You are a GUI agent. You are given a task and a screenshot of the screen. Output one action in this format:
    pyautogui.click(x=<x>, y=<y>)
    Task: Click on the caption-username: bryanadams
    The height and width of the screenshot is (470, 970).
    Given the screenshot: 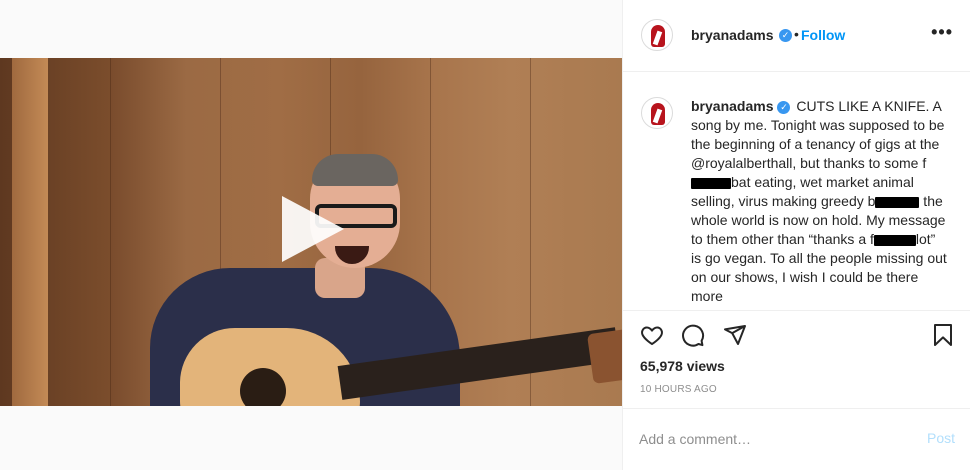 What is the action you would take?
    pyautogui.click(x=732, y=106)
    